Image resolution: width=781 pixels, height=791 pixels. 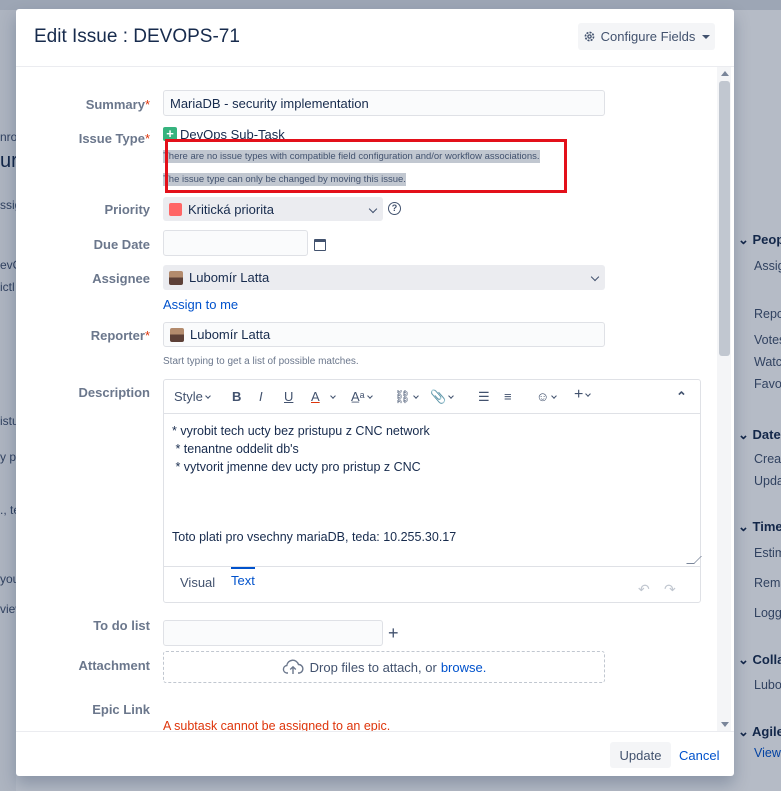 I want to click on help-icon: ?, so click(x=394, y=208).